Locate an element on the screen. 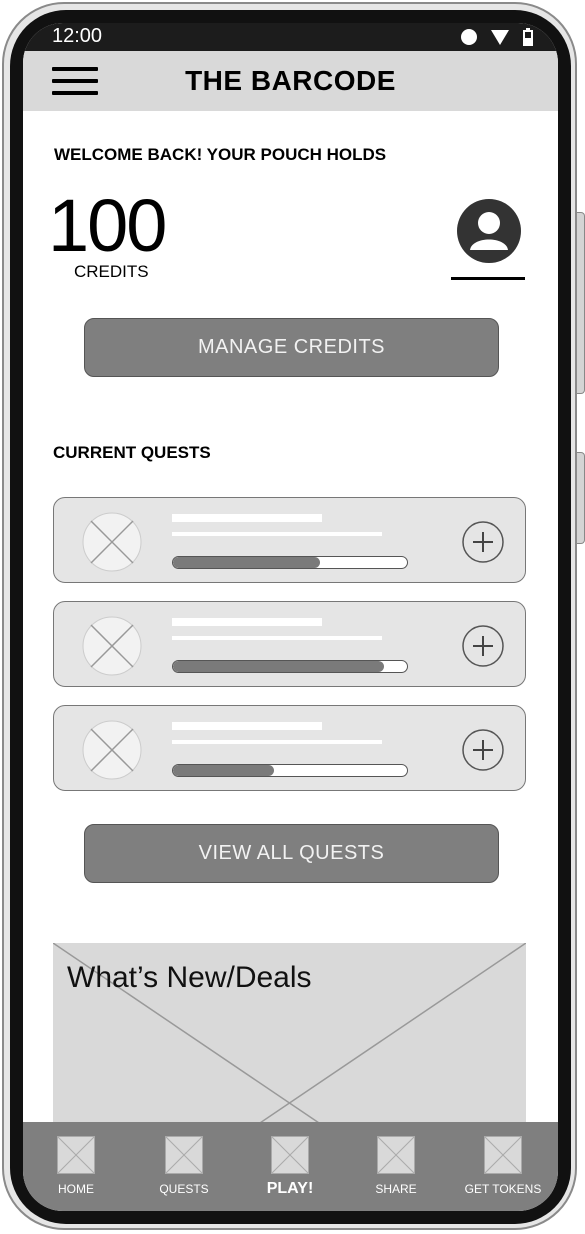 The width and height of the screenshot is (585, 1234). app-title: THE BARCODE is located at coordinates (290, 80).